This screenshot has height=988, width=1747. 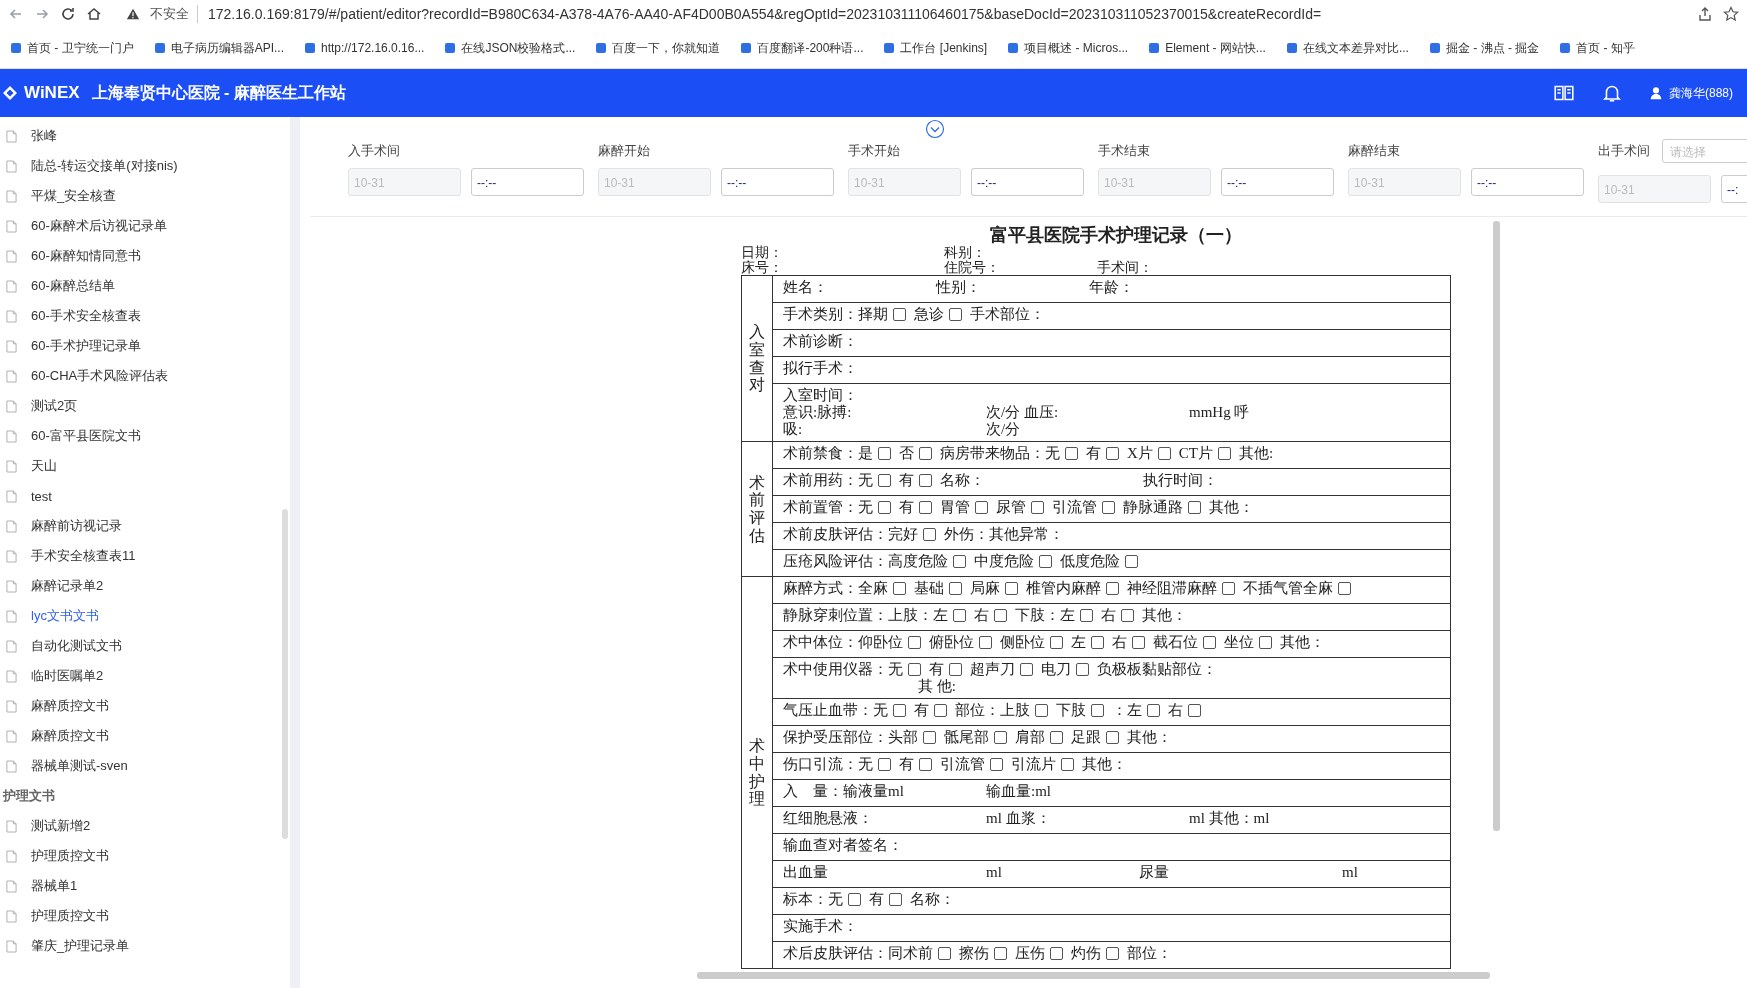 I want to click on sidebar-item: 测试2页, so click(x=54, y=406).